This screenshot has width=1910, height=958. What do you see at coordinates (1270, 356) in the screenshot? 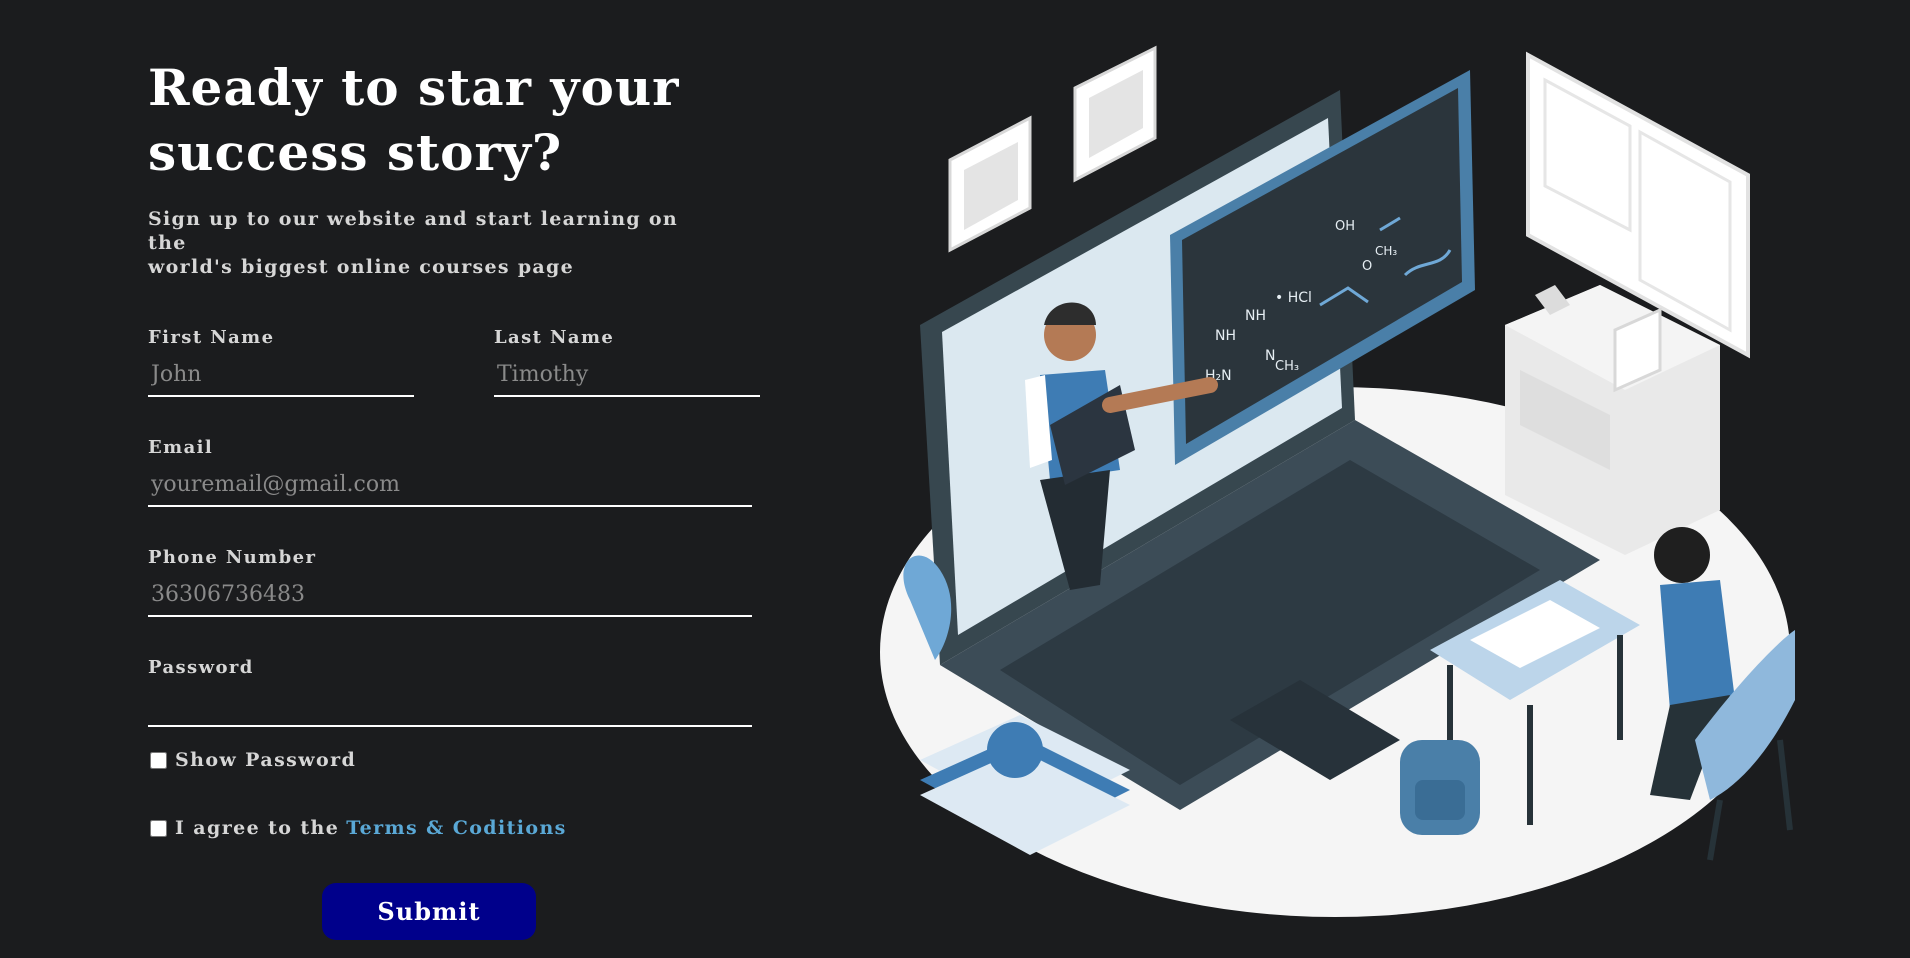
I see `chalkboard-formula-5: N` at bounding box center [1270, 356].